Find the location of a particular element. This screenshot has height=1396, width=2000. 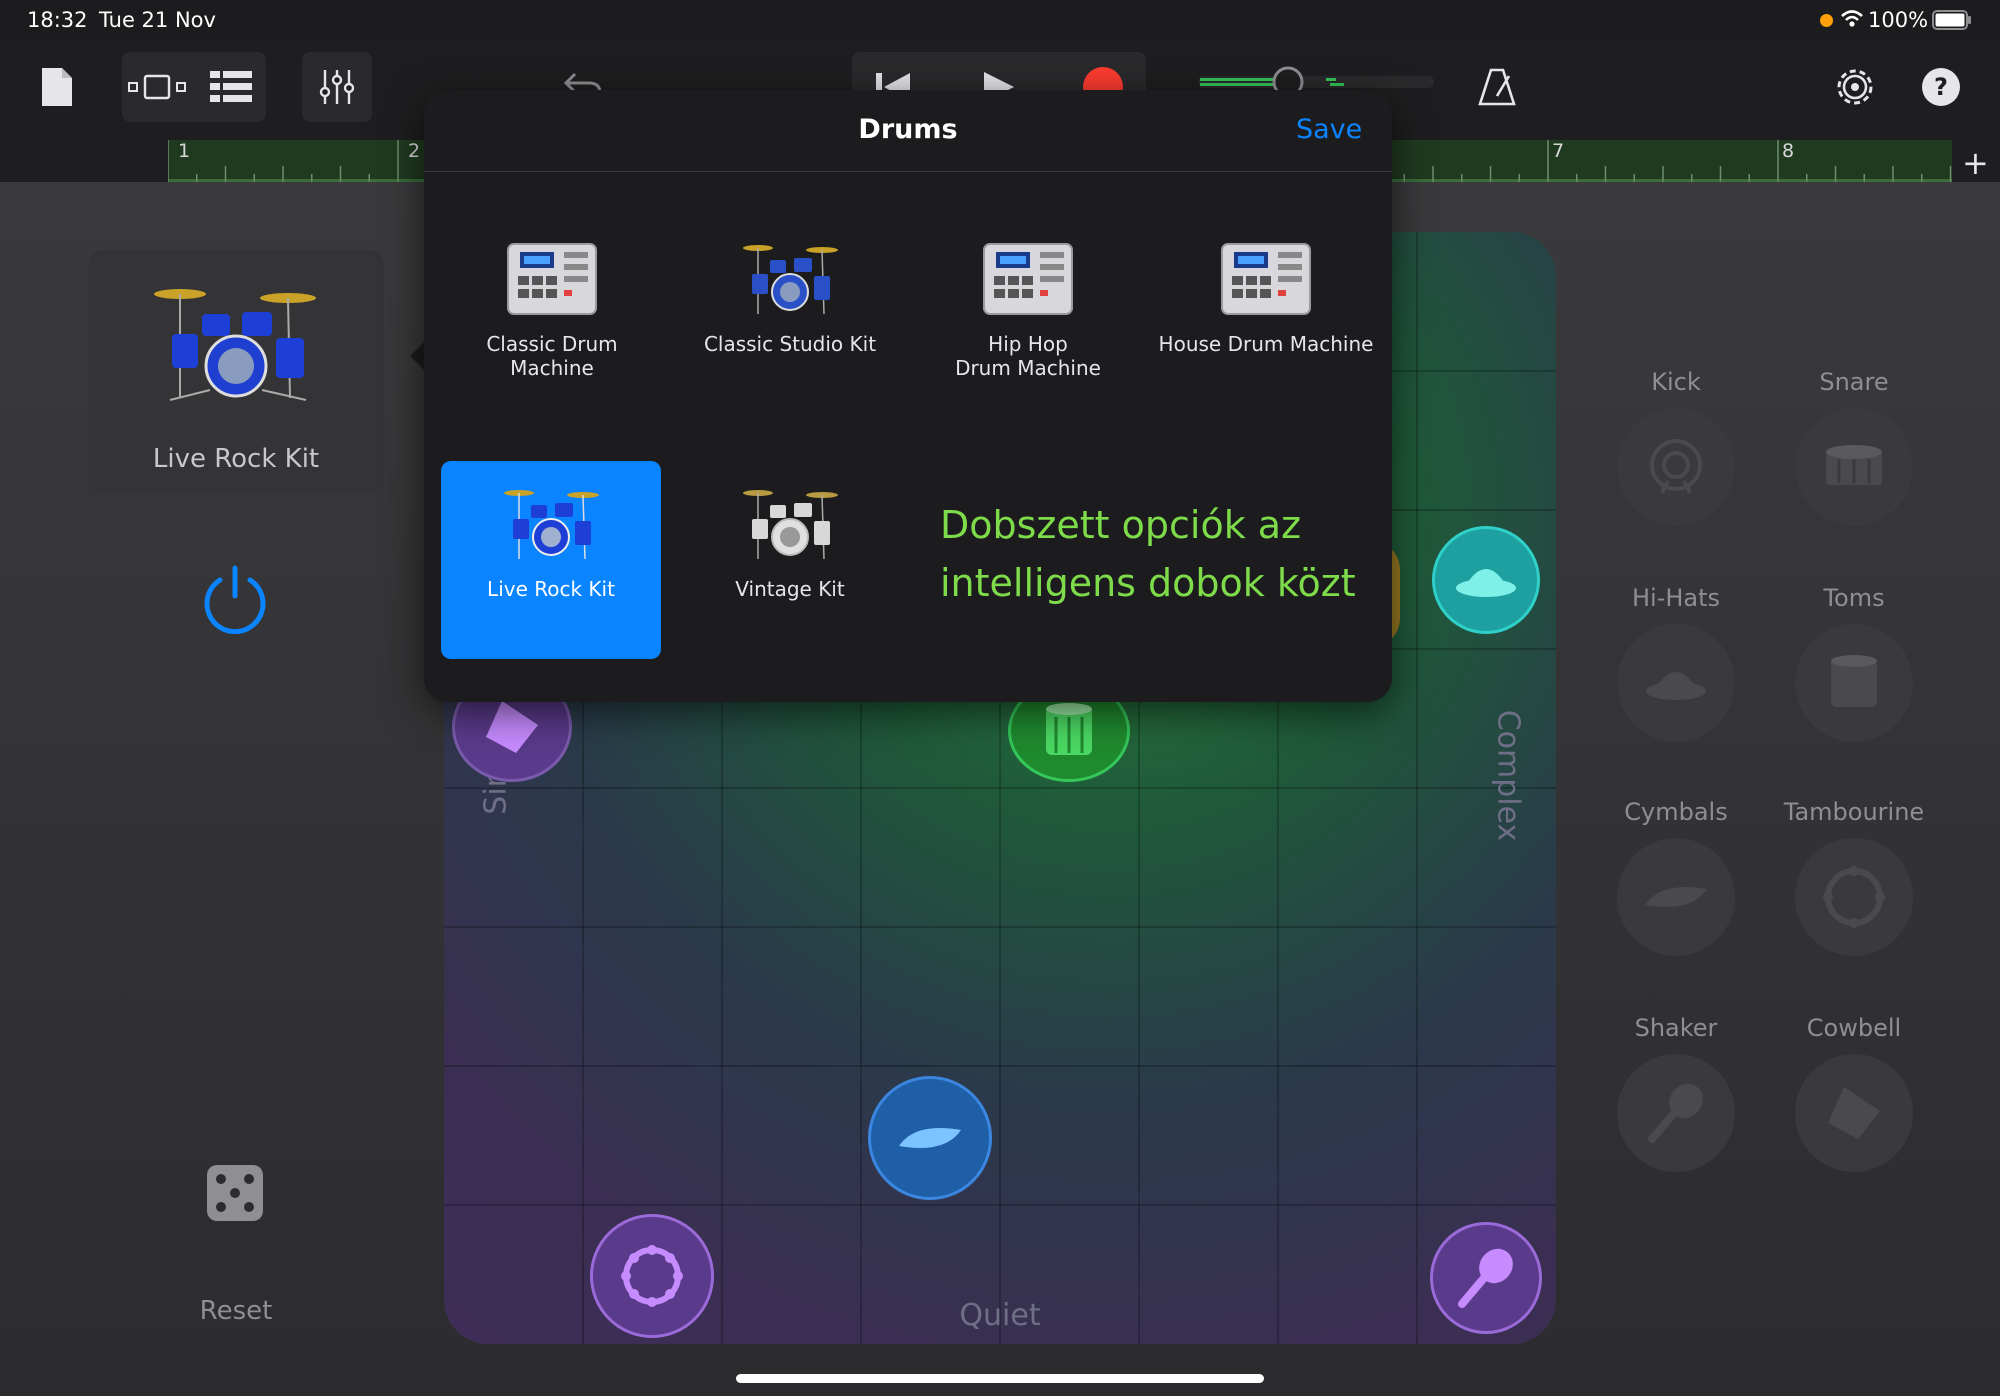

tambourine-puck is located at coordinates (652, 1276).